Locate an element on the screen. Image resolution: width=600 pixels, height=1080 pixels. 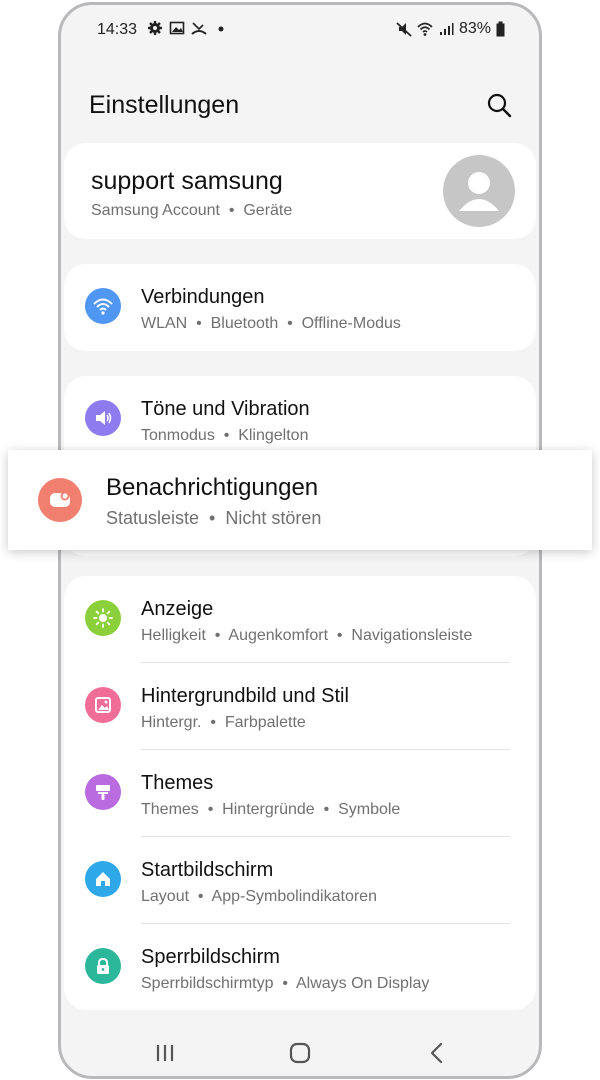
item-title: Themes is located at coordinates (177, 783).